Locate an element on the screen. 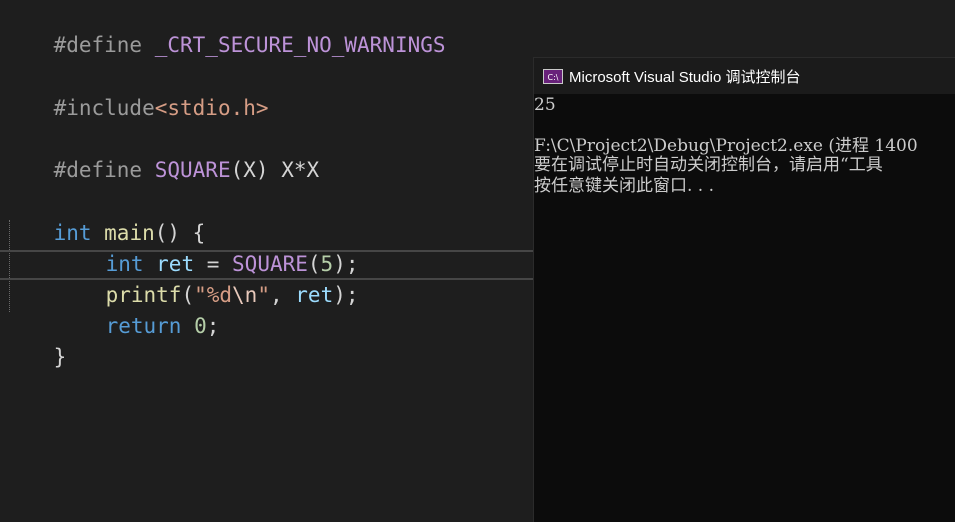 This screenshot has width=955, height=522. code-line-ret-decl: int ret = SQUARE(5); is located at coordinates (207, 247).